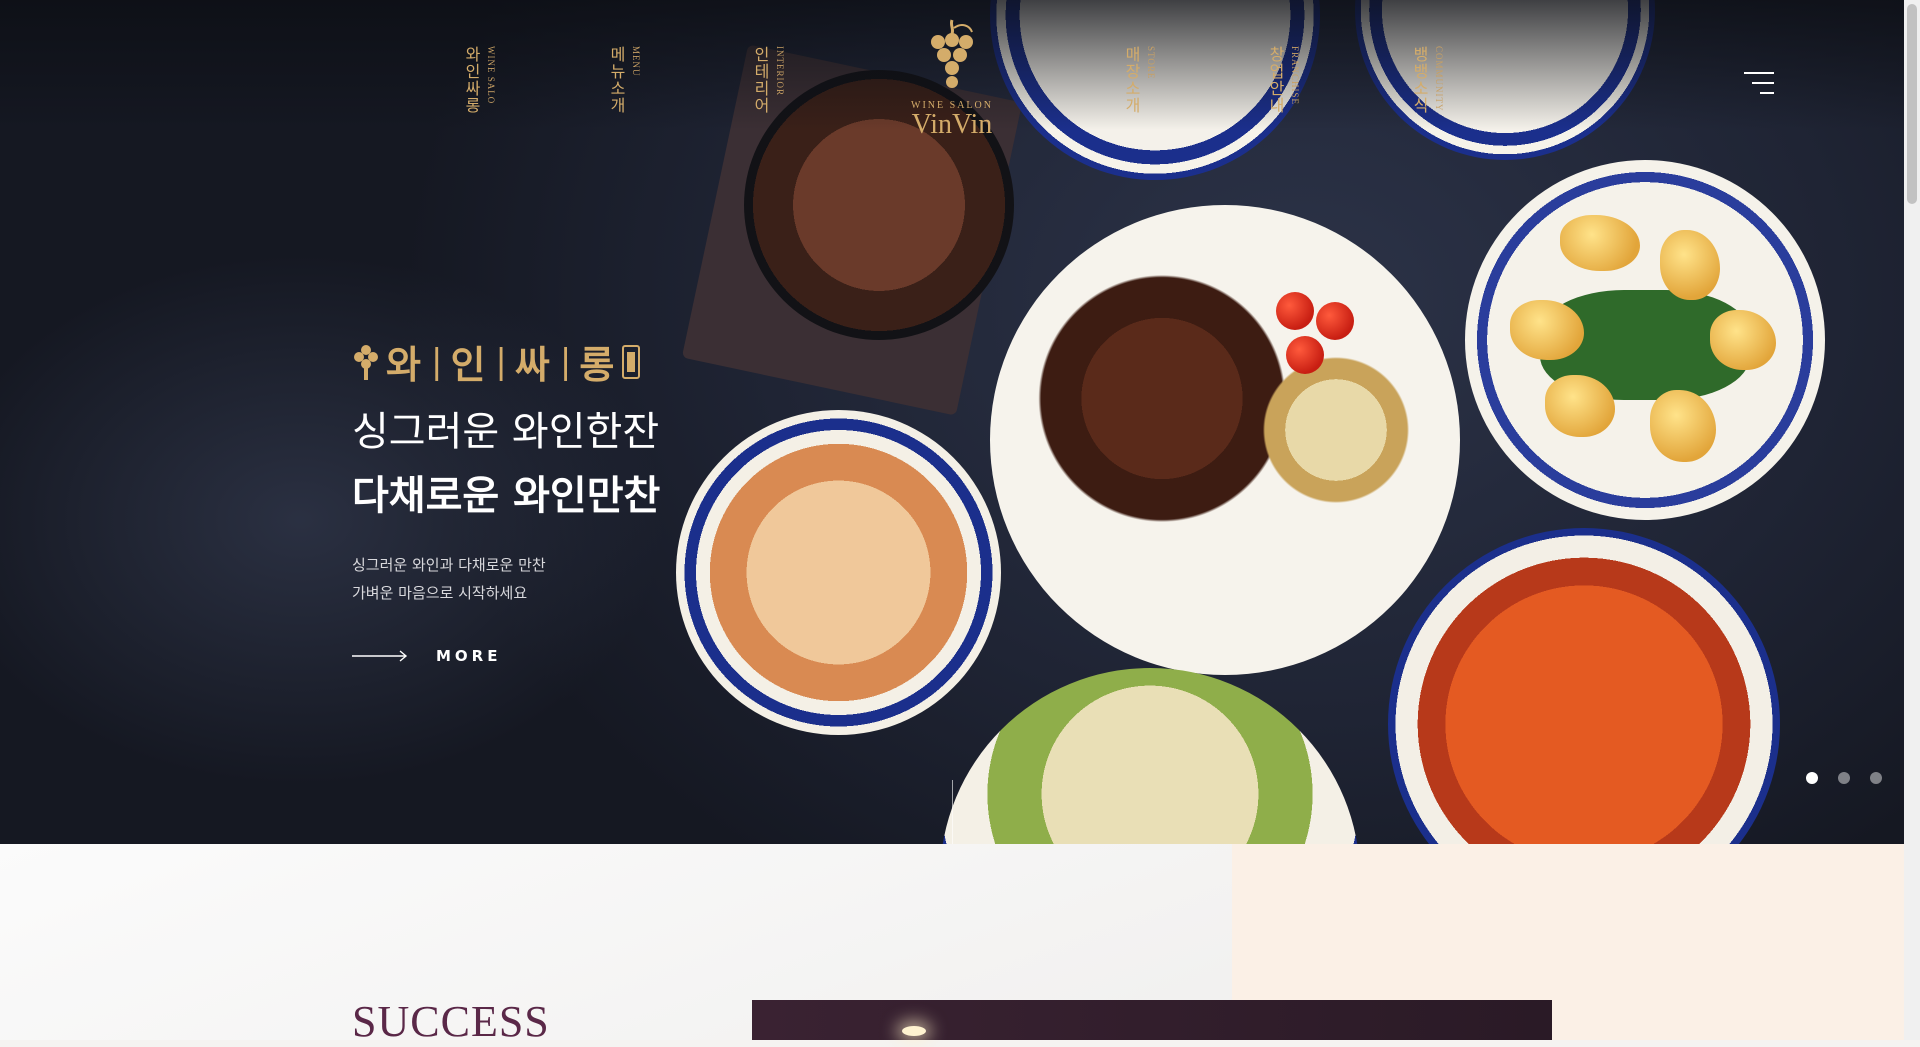 Image resolution: width=1920 pixels, height=1047 pixels. Describe the element at coordinates (651, 80) in the screenshot. I see `nav-item-menu: 메뉴소개 MENU` at that location.